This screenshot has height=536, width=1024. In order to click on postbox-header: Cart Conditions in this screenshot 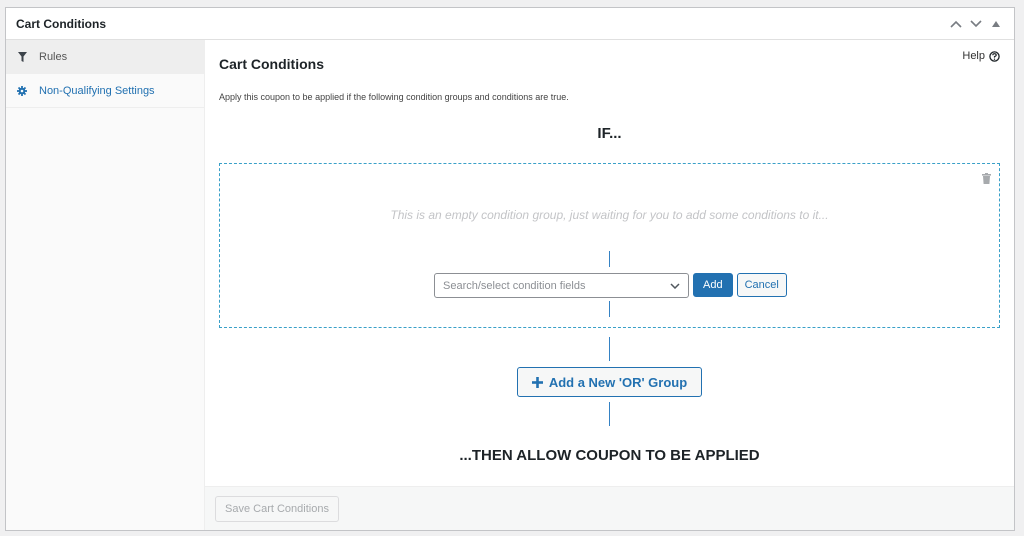, I will do `click(510, 24)`.